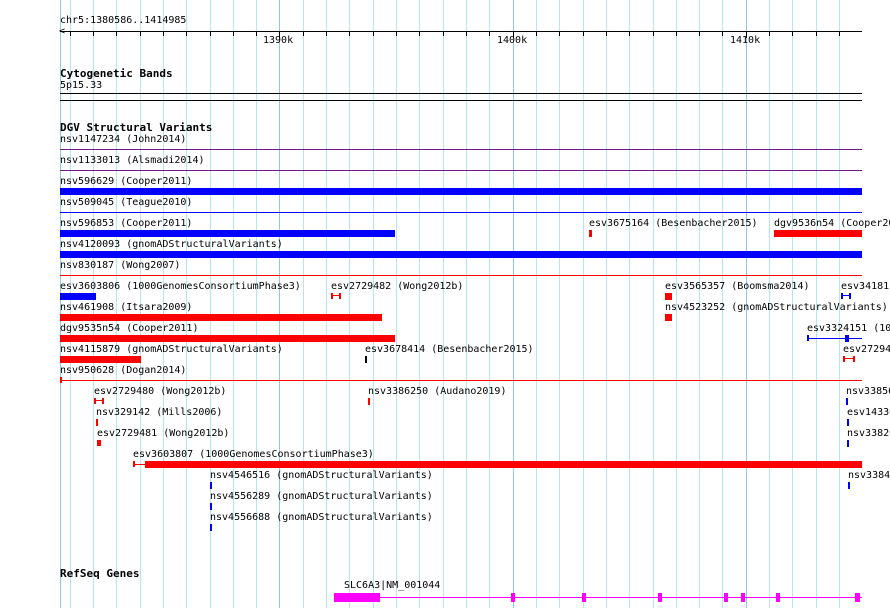 The image size is (890, 608). What do you see at coordinates (159, 412) in the screenshot?
I see `feature-label: nsv329142 (Mills2006)` at bounding box center [159, 412].